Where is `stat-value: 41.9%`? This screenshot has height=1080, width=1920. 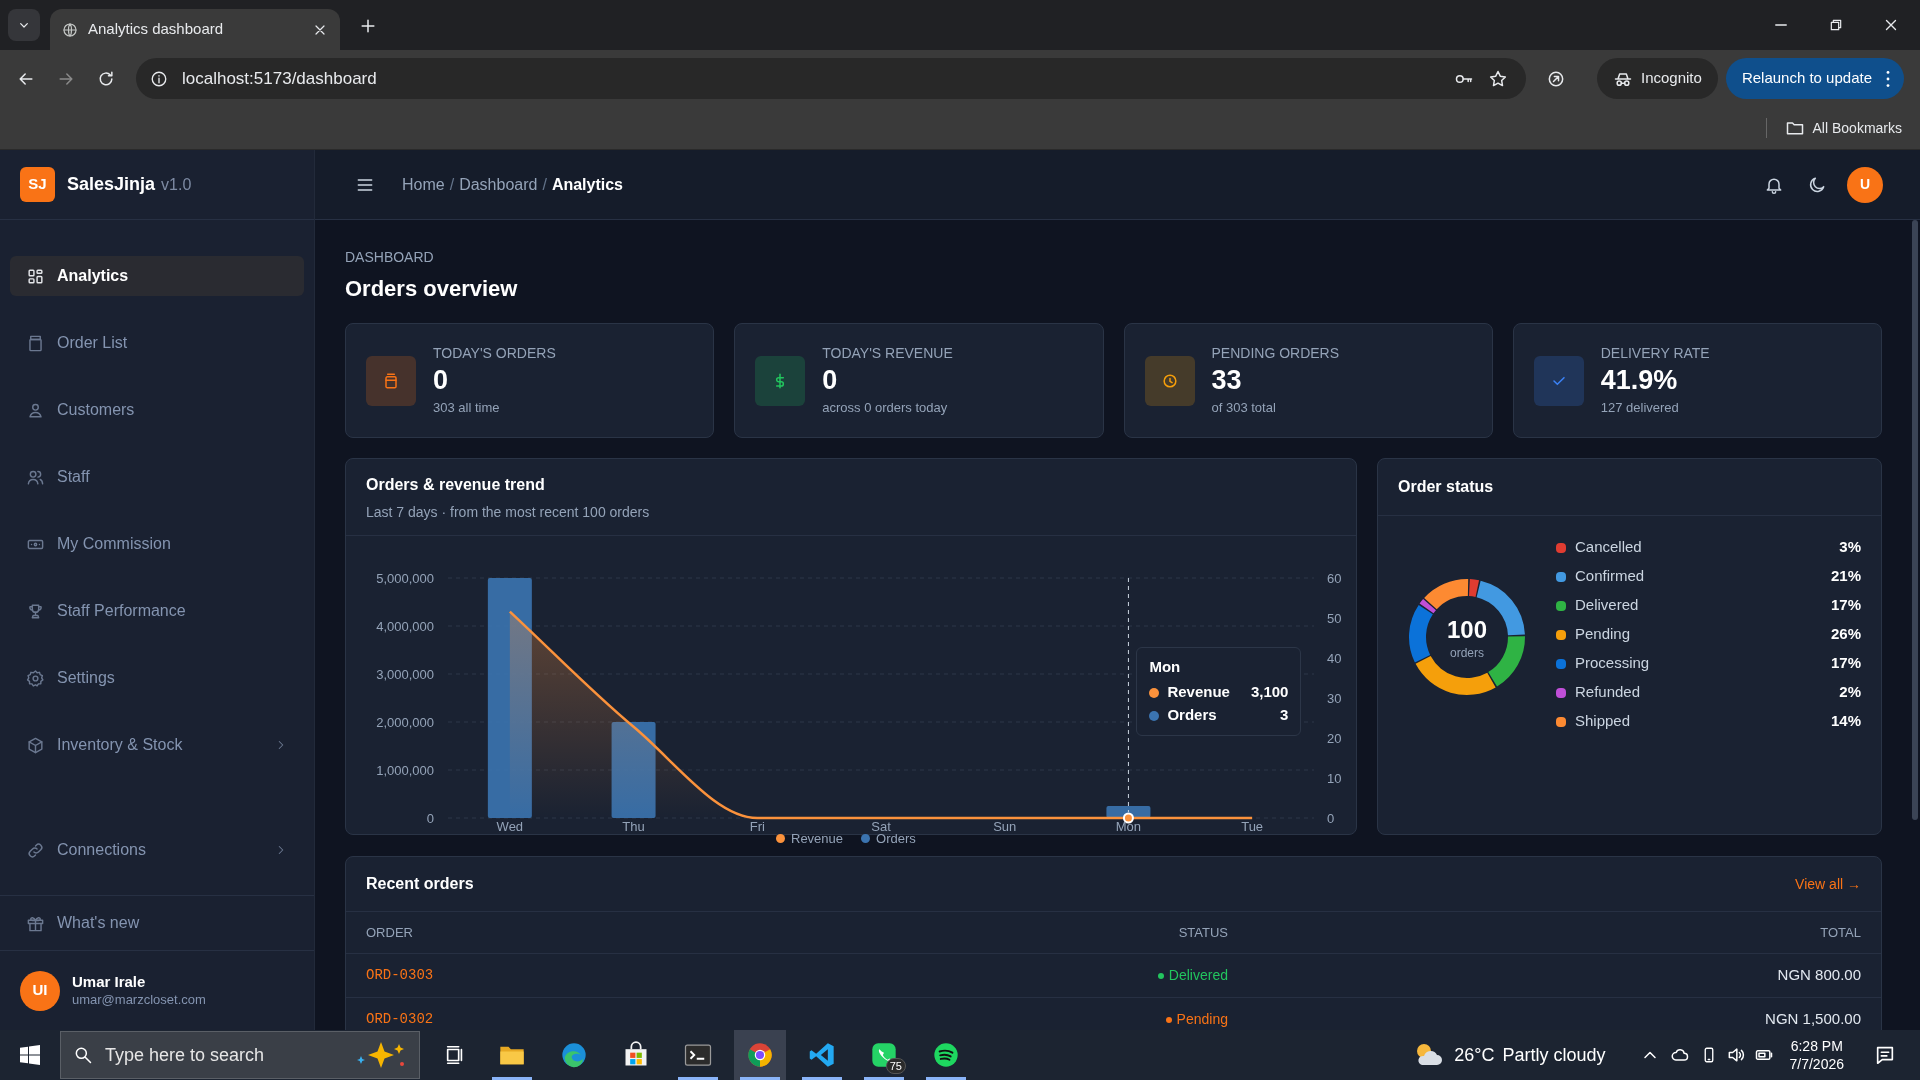 stat-value: 41.9% is located at coordinates (1639, 380).